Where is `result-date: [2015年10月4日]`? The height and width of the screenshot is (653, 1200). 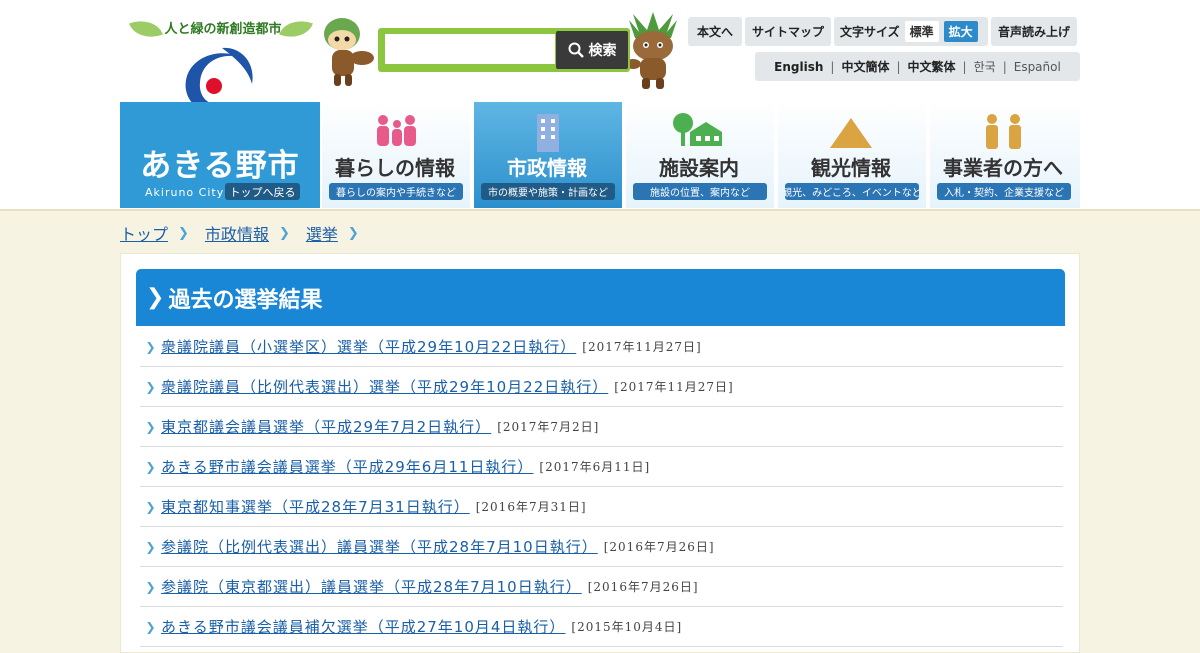 result-date: [2015年10月4日] is located at coordinates (627, 627).